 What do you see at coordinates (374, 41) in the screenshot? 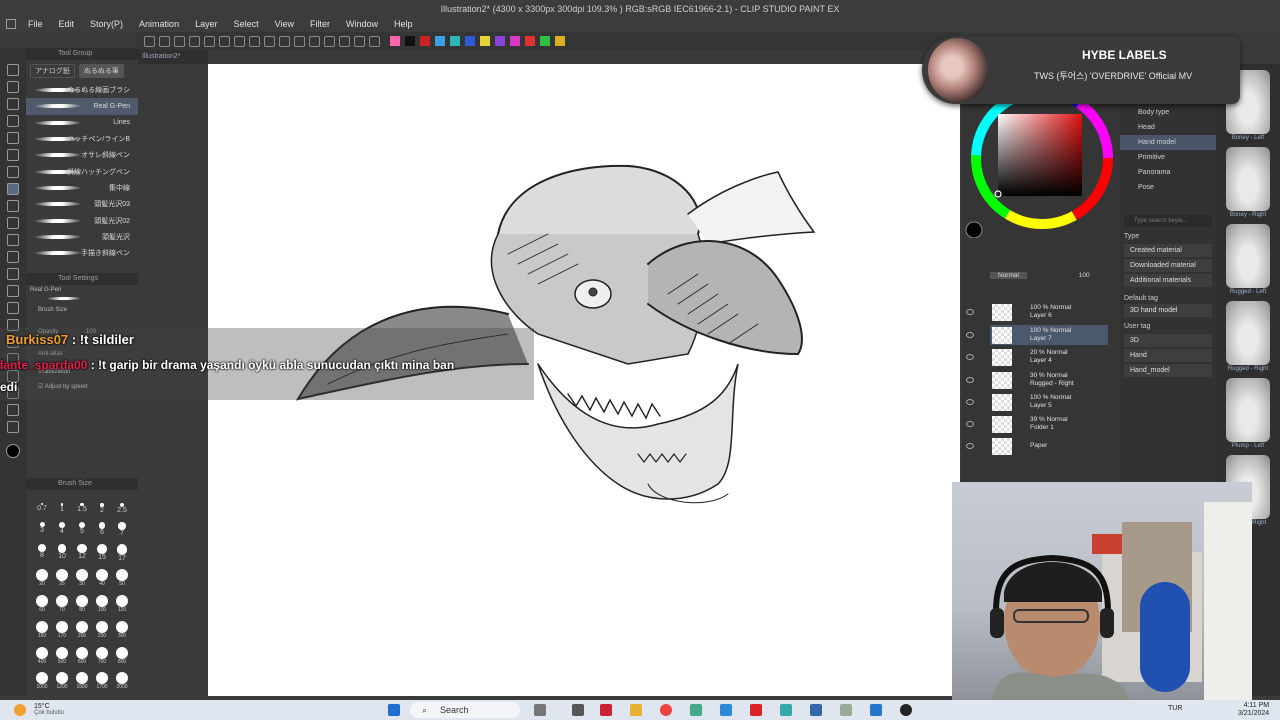
I see `color-set-icon` at bounding box center [374, 41].